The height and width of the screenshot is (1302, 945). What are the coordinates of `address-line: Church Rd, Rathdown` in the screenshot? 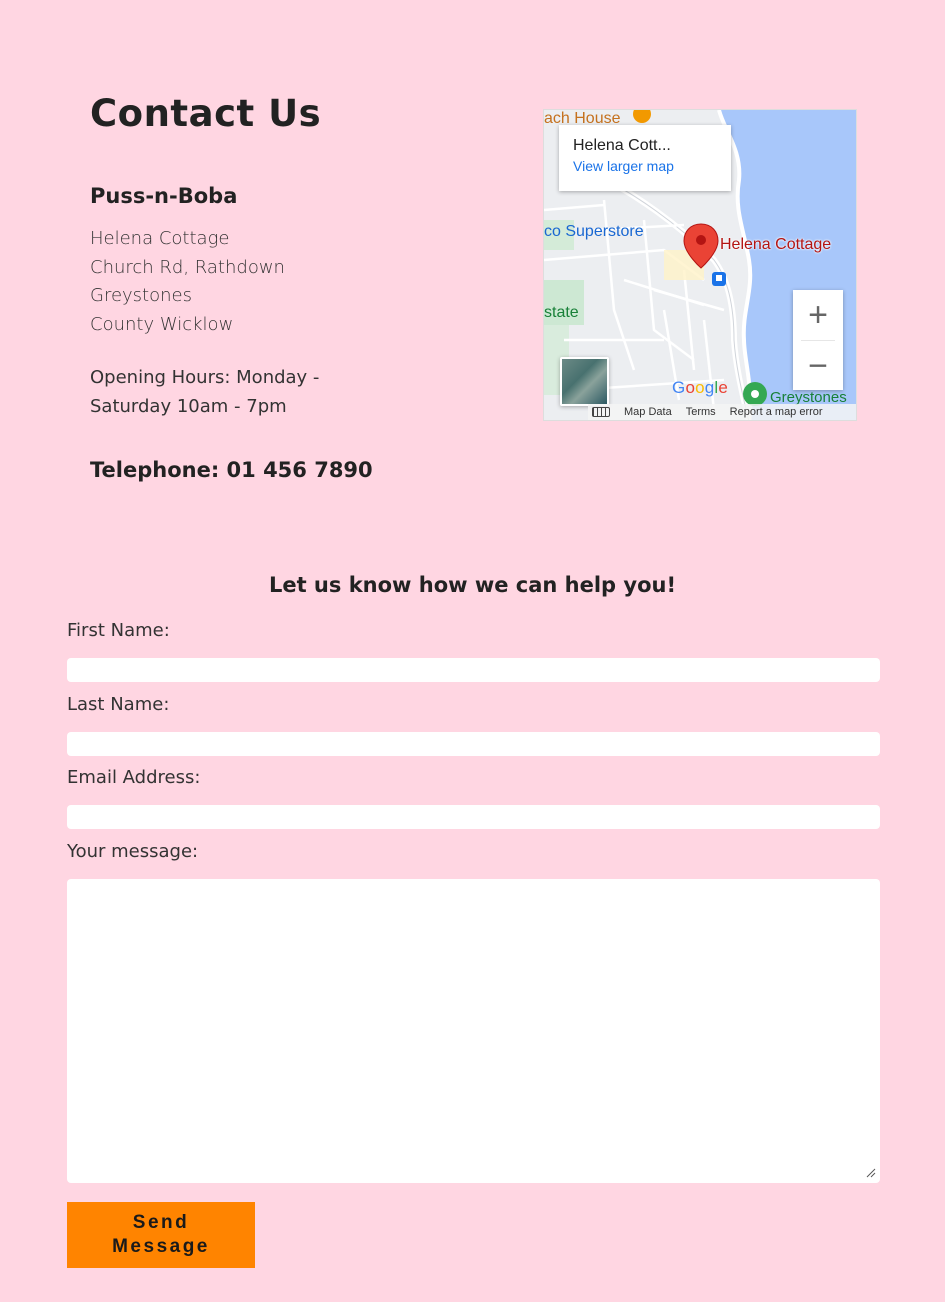 It's located at (187, 267).